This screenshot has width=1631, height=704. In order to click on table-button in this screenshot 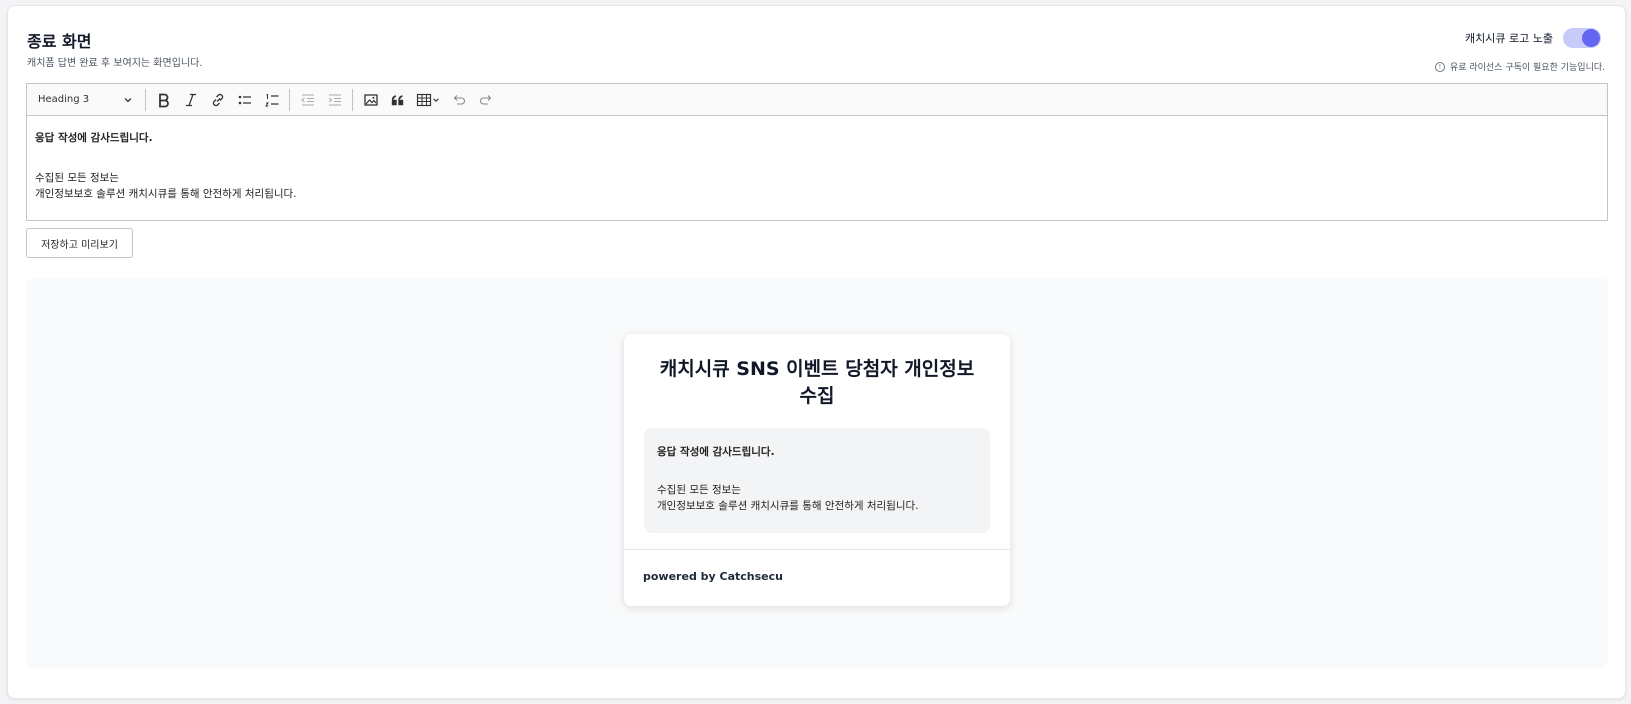, I will do `click(428, 100)`.